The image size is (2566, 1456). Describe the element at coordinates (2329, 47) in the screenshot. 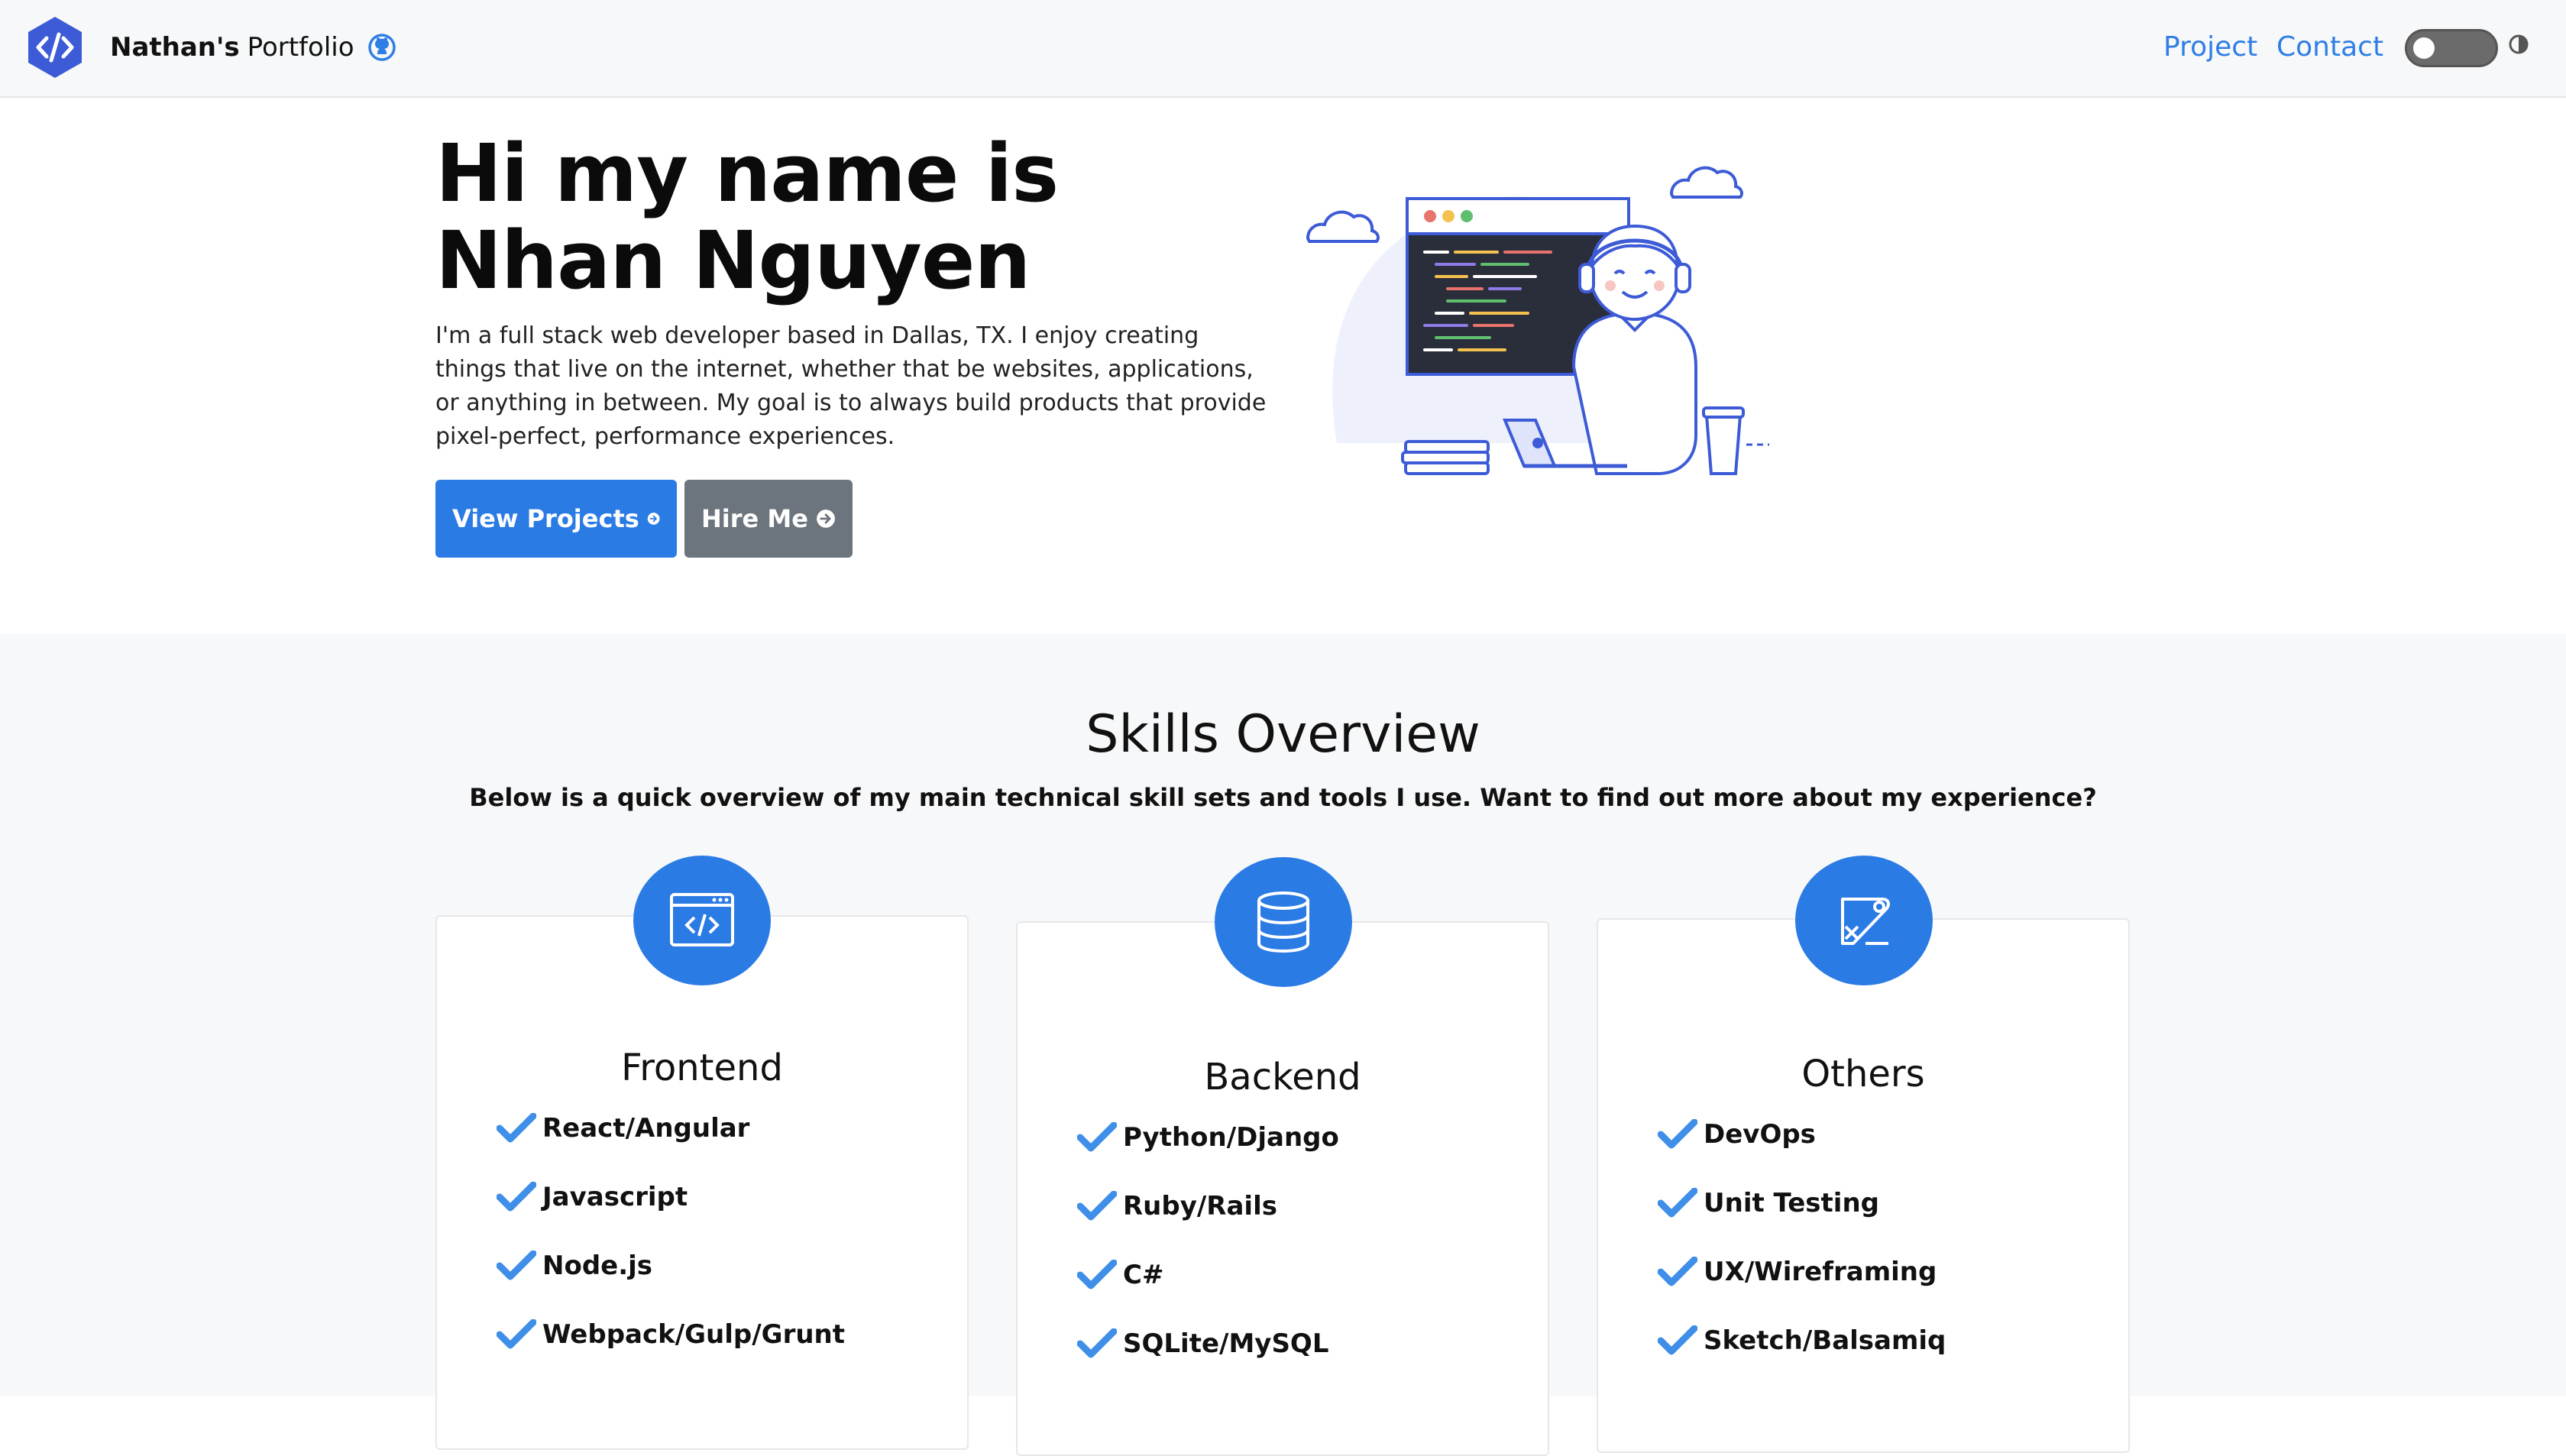

I see `nav-link-contact: Contact` at that location.